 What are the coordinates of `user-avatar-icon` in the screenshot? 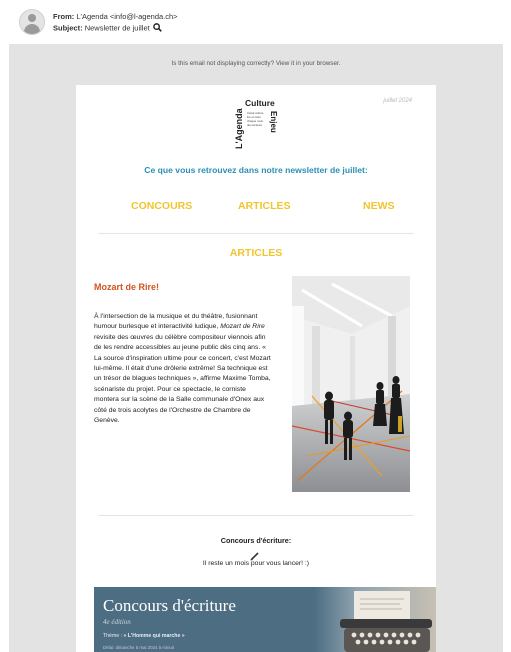 It's located at (32, 22).